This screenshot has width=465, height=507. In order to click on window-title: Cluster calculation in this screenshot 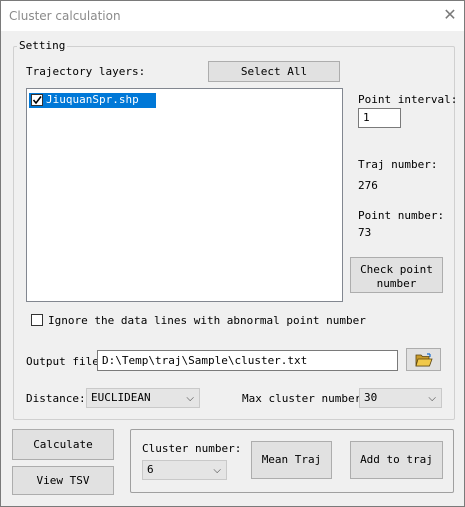, I will do `click(65, 16)`.